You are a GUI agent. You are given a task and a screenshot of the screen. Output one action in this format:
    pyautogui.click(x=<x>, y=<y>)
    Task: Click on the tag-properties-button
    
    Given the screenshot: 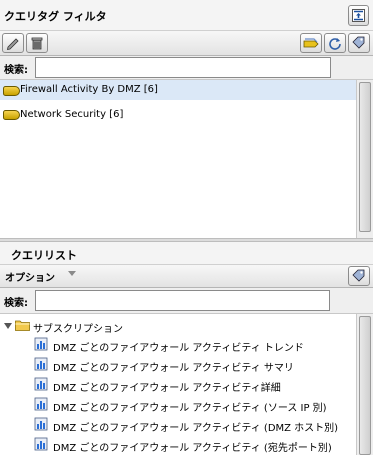 What is the action you would take?
    pyautogui.click(x=359, y=43)
    